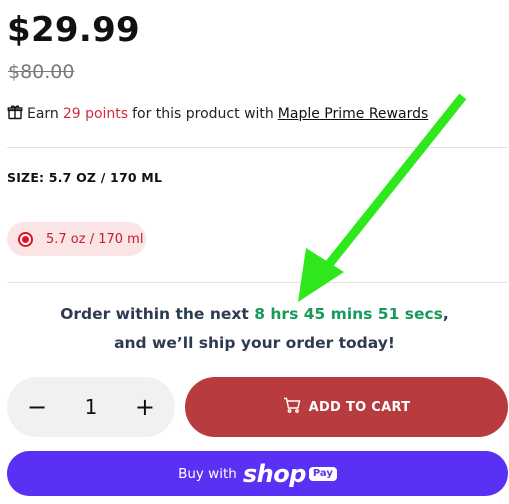 The width and height of the screenshot is (509, 504). I want to click on increase-quantity-button: +, so click(145, 407).